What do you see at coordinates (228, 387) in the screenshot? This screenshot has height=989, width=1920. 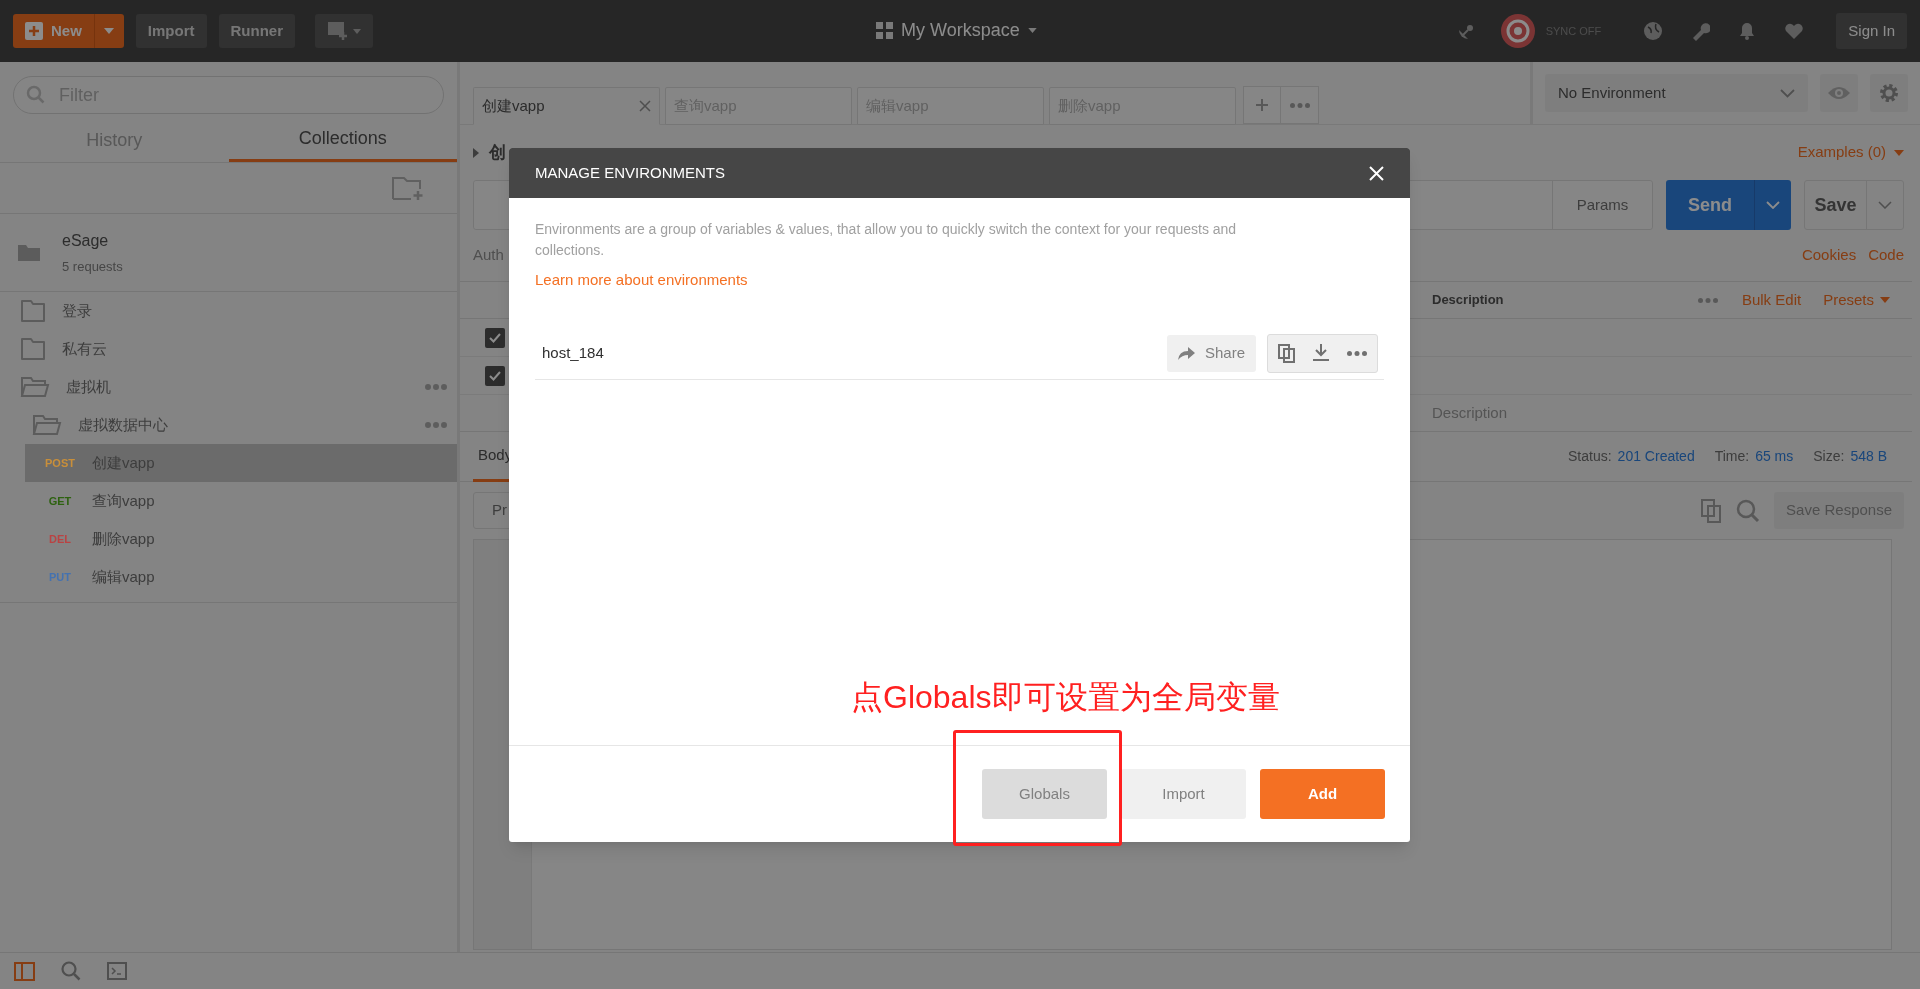 I see `folder-row: 虚拟机` at bounding box center [228, 387].